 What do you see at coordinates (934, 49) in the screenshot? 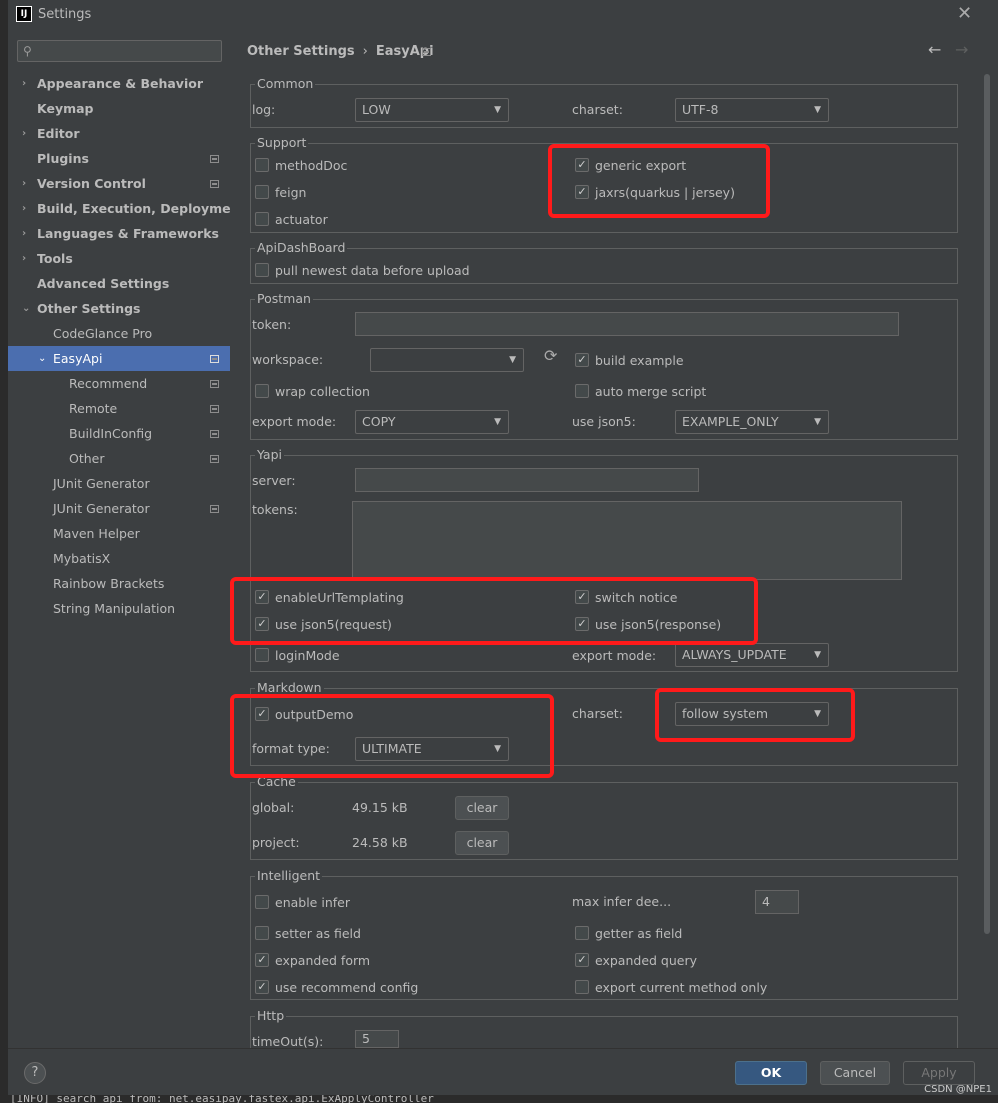
I see `back-arrow-icon: ←` at bounding box center [934, 49].